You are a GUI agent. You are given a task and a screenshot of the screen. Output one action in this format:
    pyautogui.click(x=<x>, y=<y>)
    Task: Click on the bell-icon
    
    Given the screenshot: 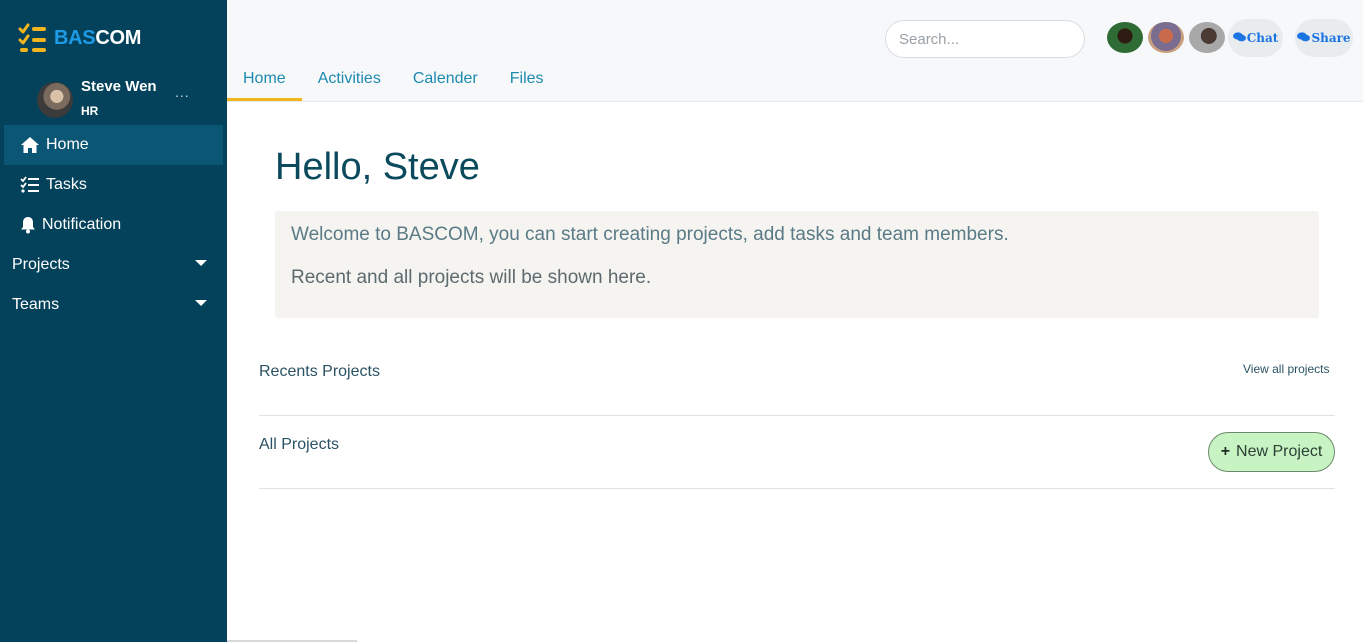 What is the action you would take?
    pyautogui.click(x=28, y=225)
    